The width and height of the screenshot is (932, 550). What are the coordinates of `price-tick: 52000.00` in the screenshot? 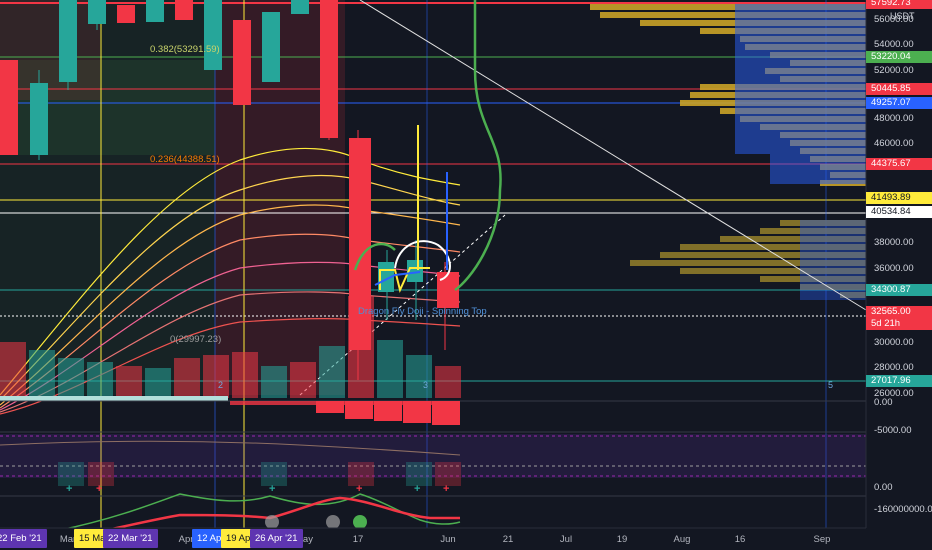 It's located at (894, 70).